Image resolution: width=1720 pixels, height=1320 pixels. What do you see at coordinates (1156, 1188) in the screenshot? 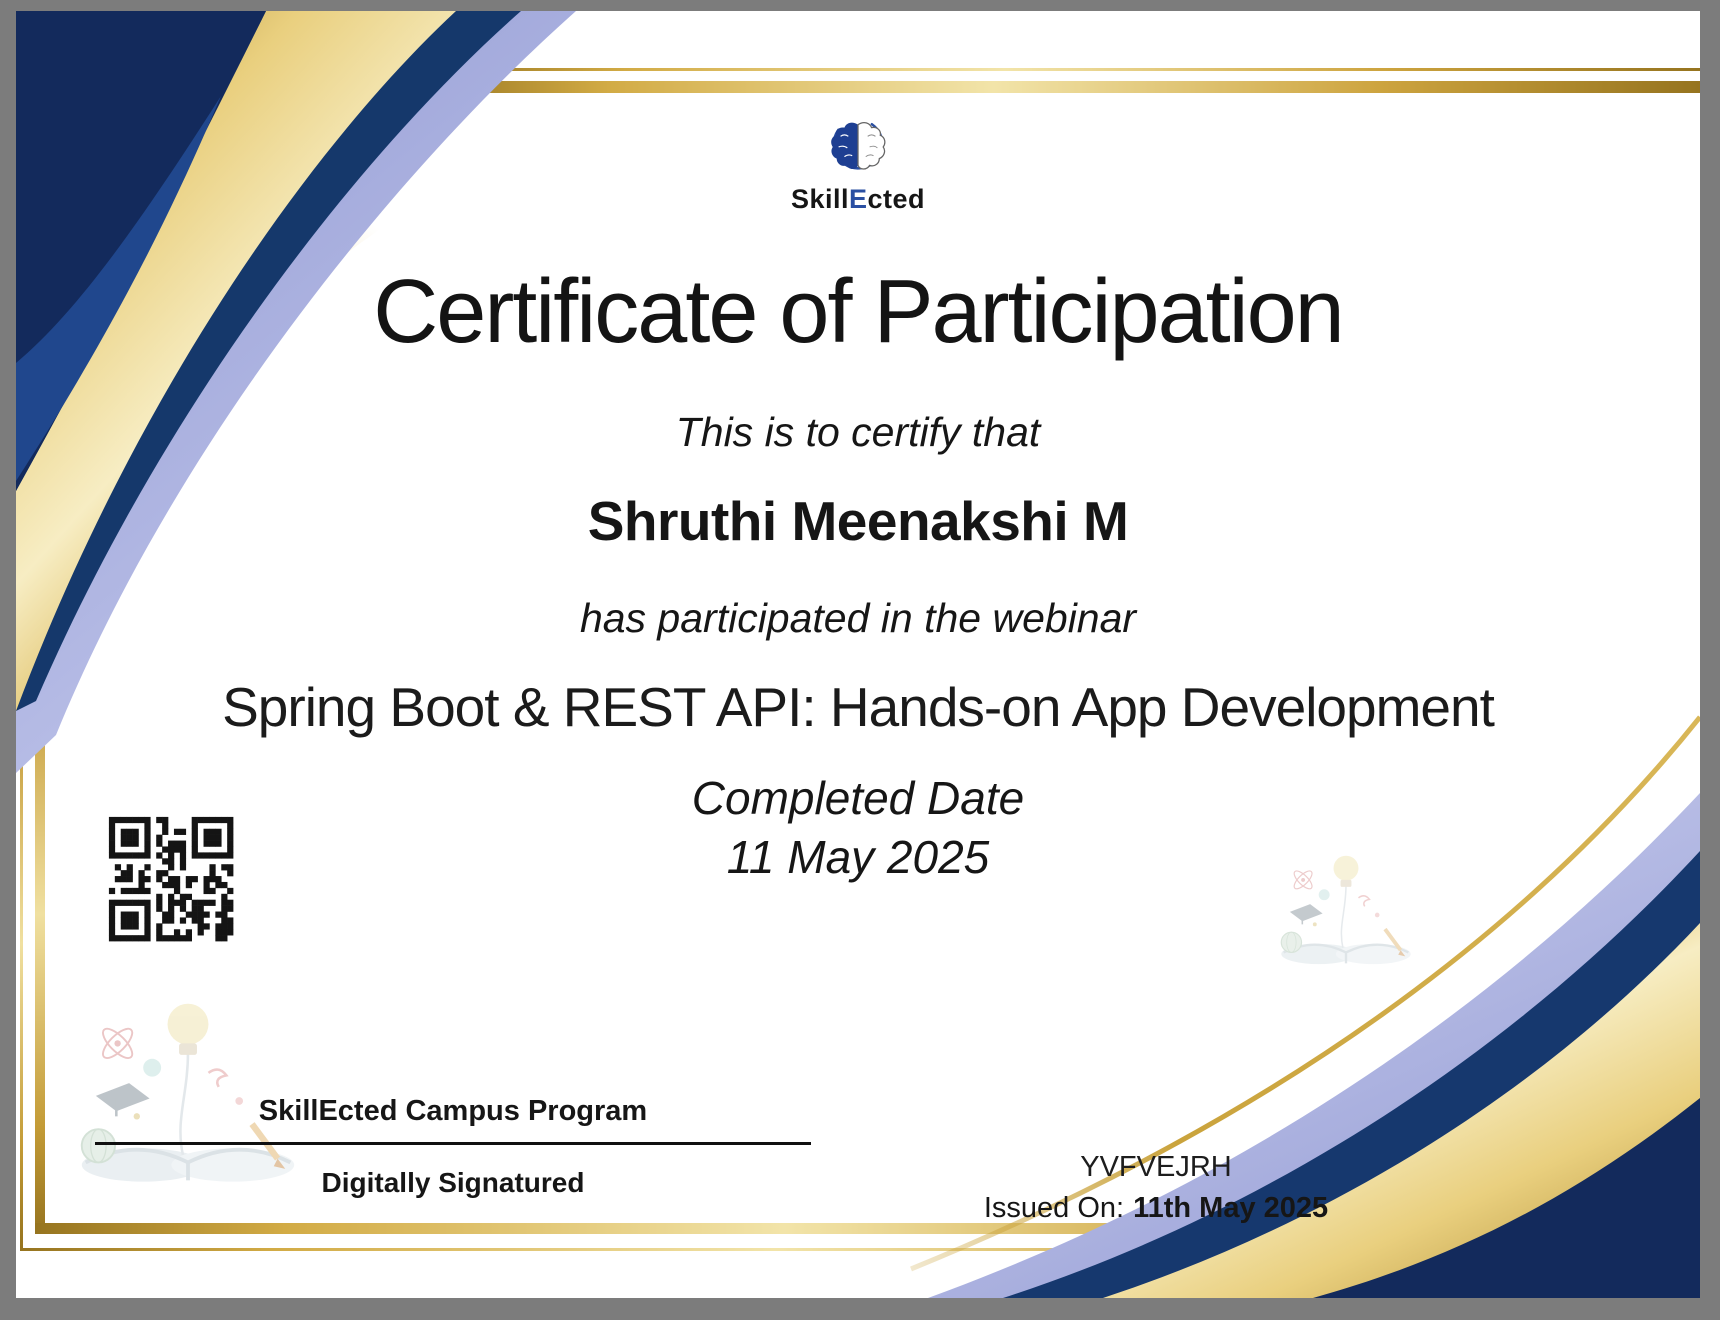
I see `issue-info-block: YVFVEJRH Issued On: 11th May 2025` at bounding box center [1156, 1188].